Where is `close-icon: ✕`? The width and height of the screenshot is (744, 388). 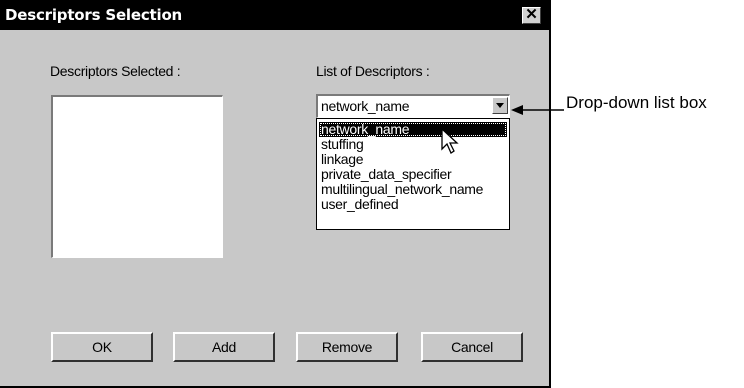
close-icon: ✕ is located at coordinates (531, 14).